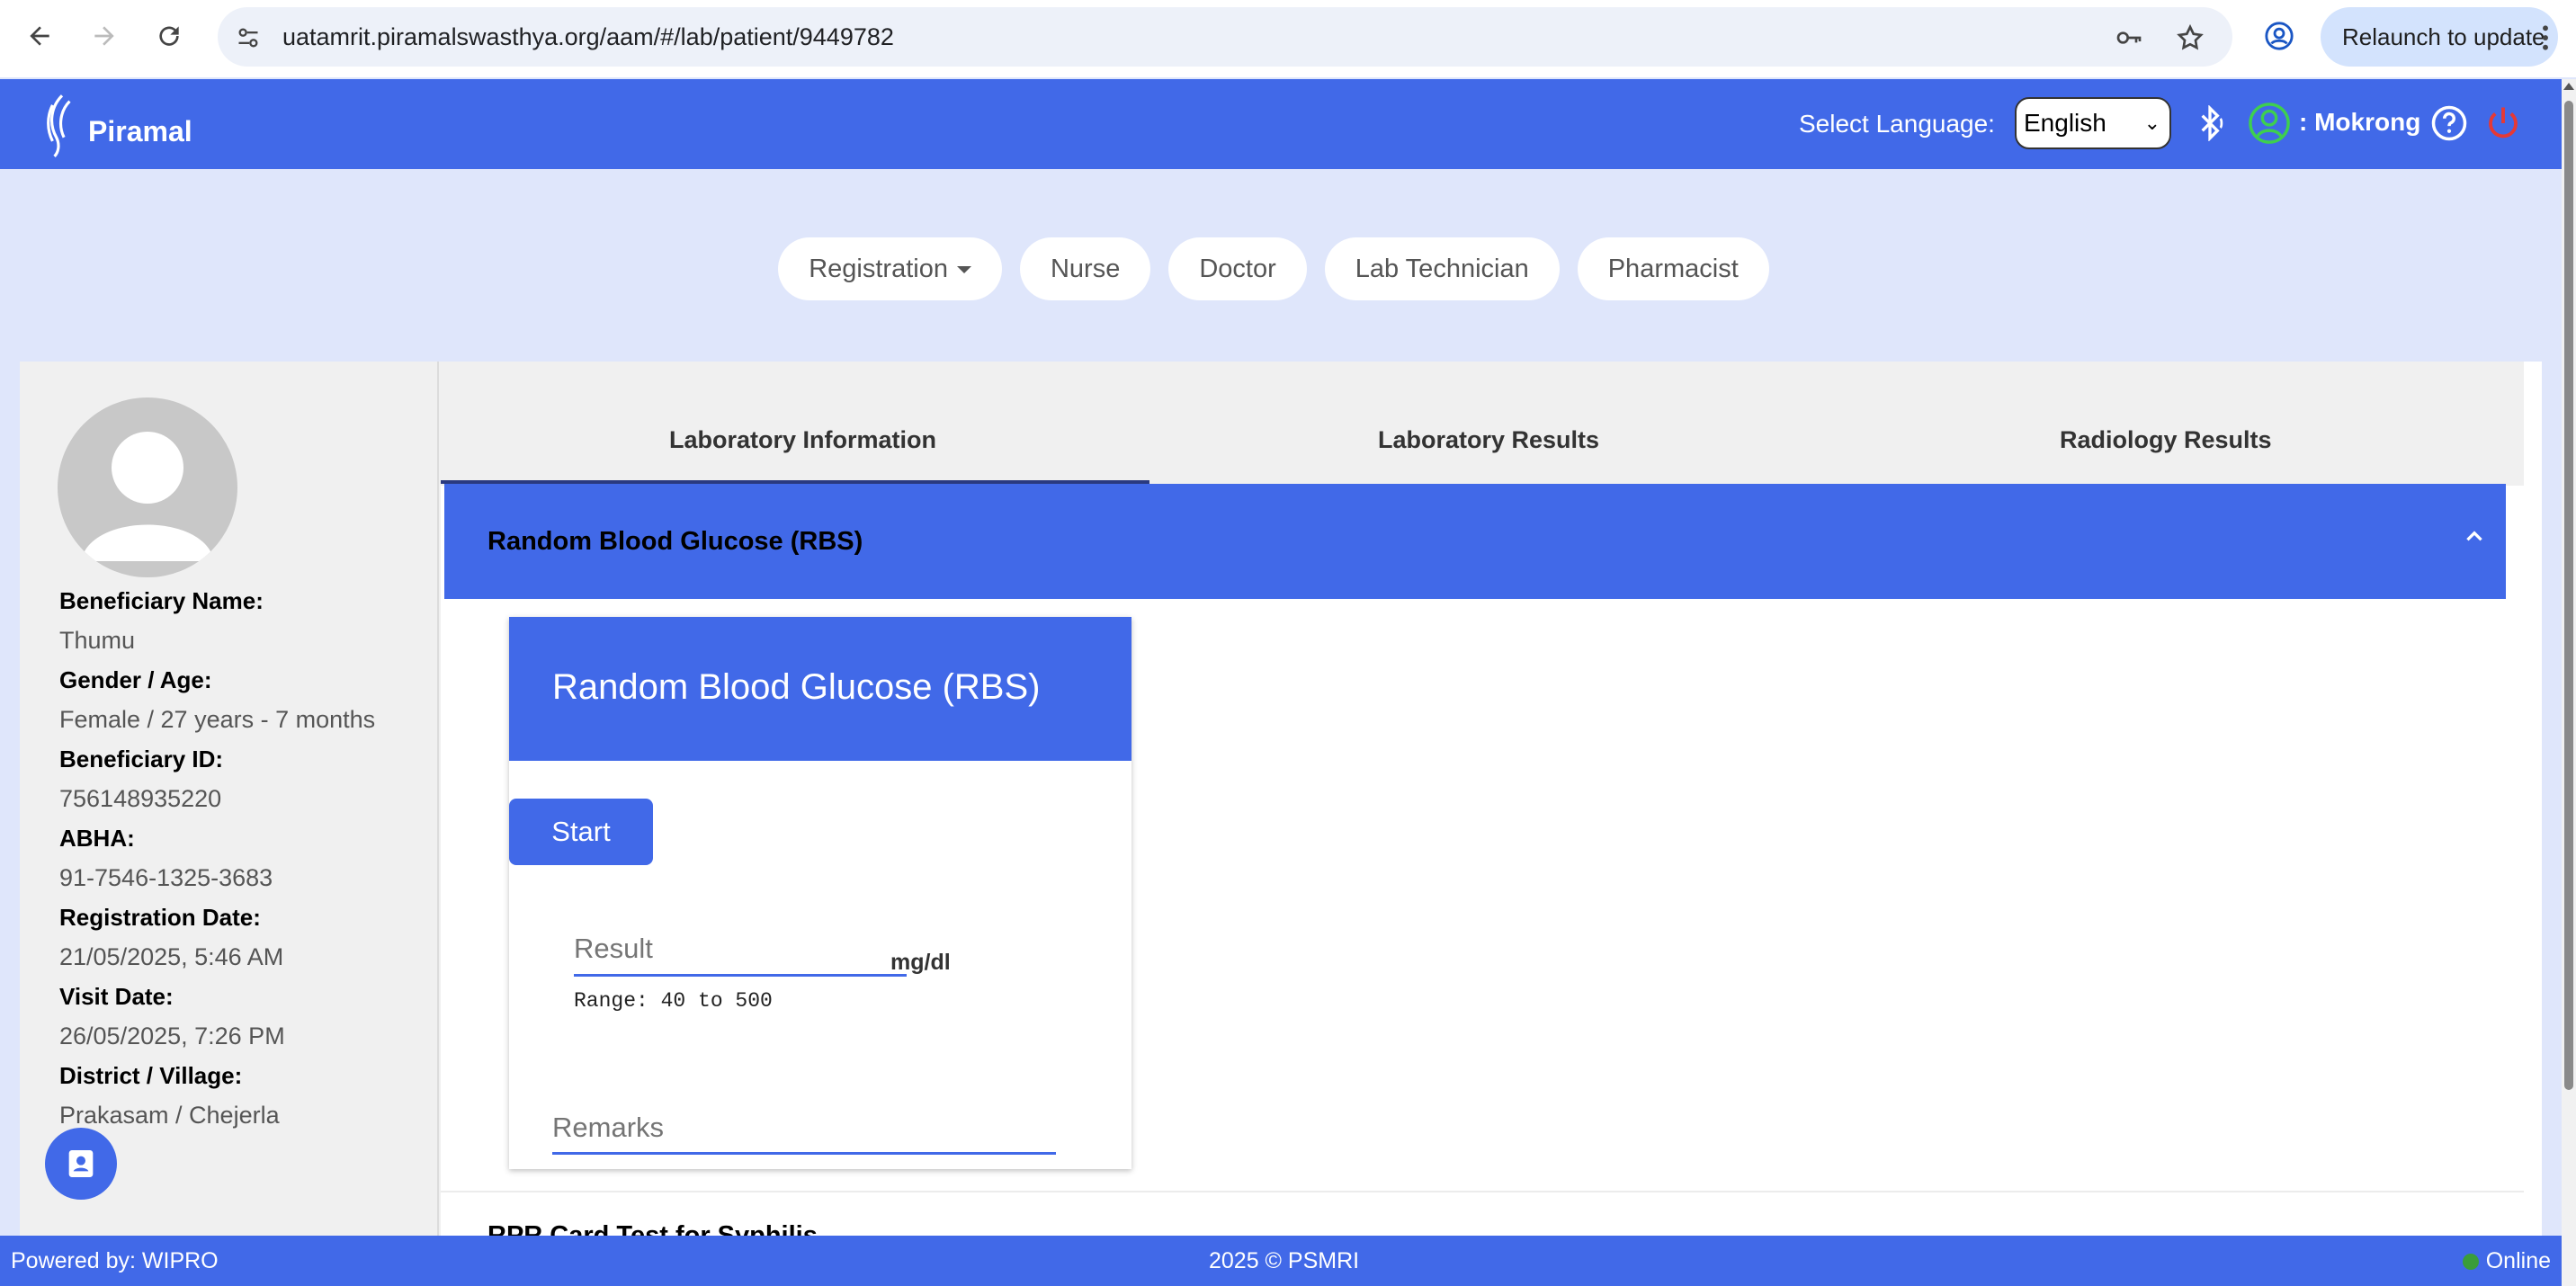 This screenshot has width=2576, height=1286. I want to click on page-scrollbar, so click(2569, 683).